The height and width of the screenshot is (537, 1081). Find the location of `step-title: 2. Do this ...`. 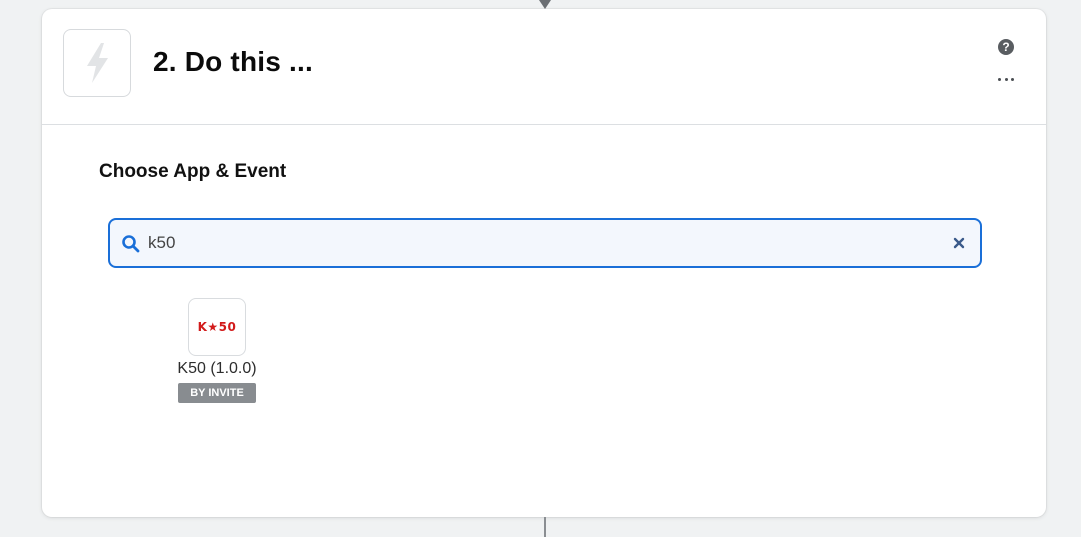

step-title: 2. Do this ... is located at coordinates (233, 61).